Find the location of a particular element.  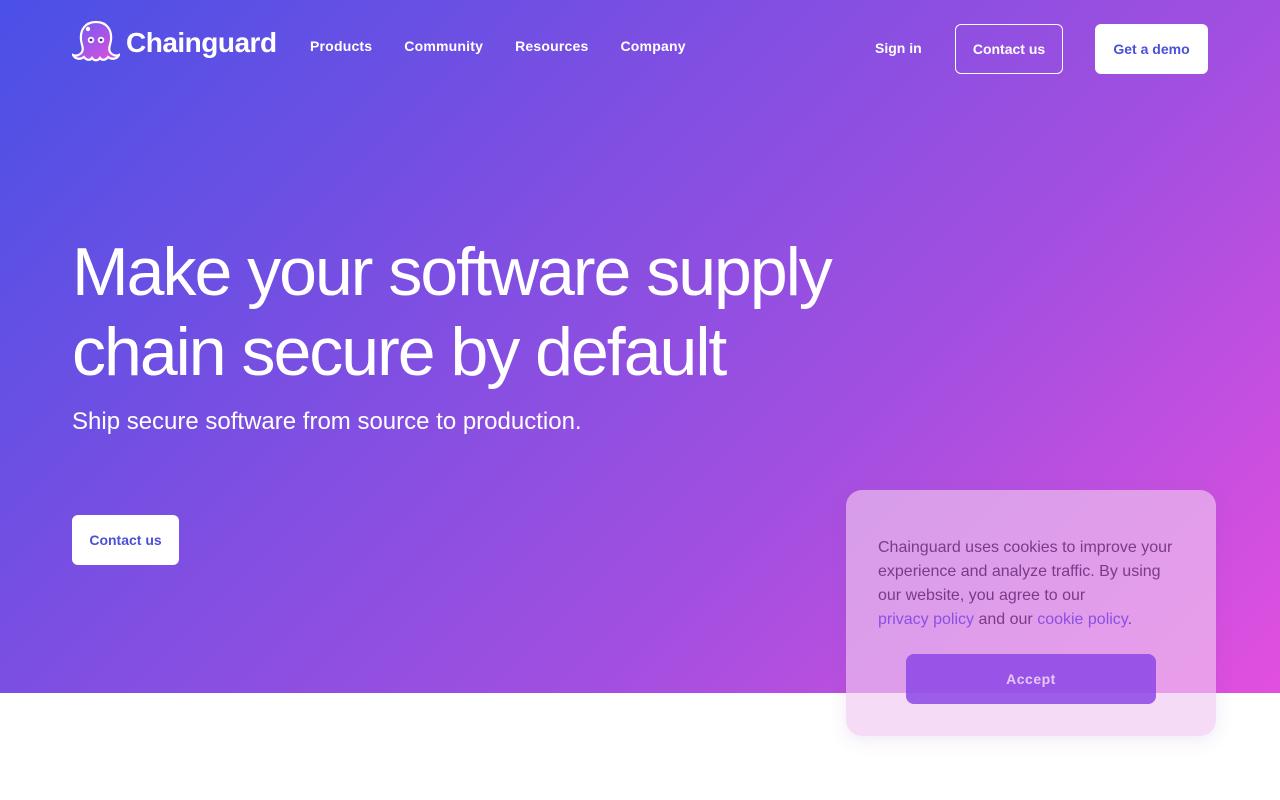

privacy-policy-link: privacy policy is located at coordinates (926, 619).